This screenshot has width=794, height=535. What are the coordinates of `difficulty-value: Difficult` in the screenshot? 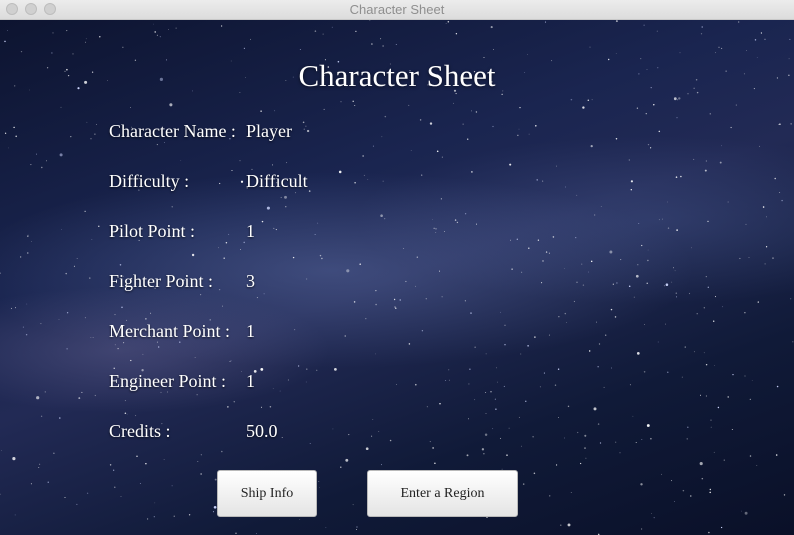 It's located at (277, 181).